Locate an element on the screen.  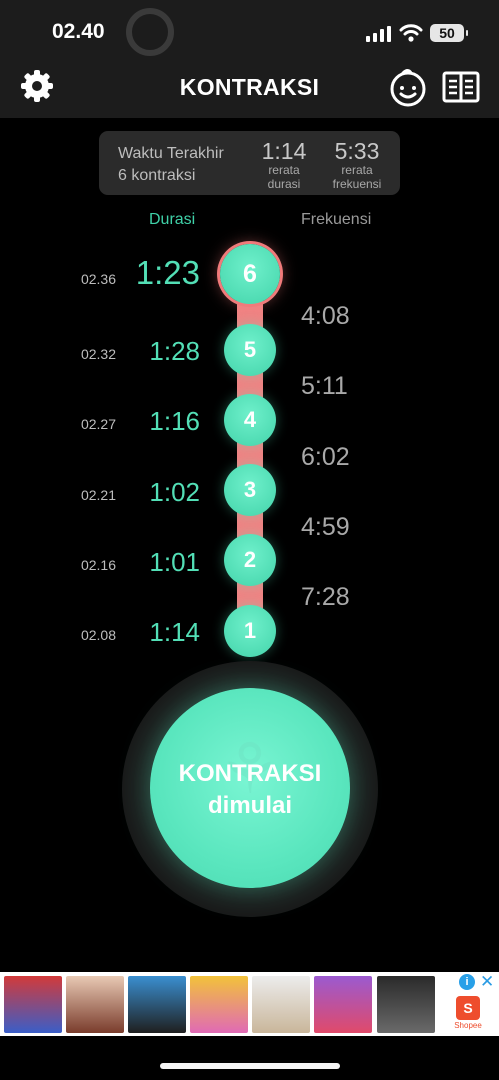
book-icon is located at coordinates (461, 87).